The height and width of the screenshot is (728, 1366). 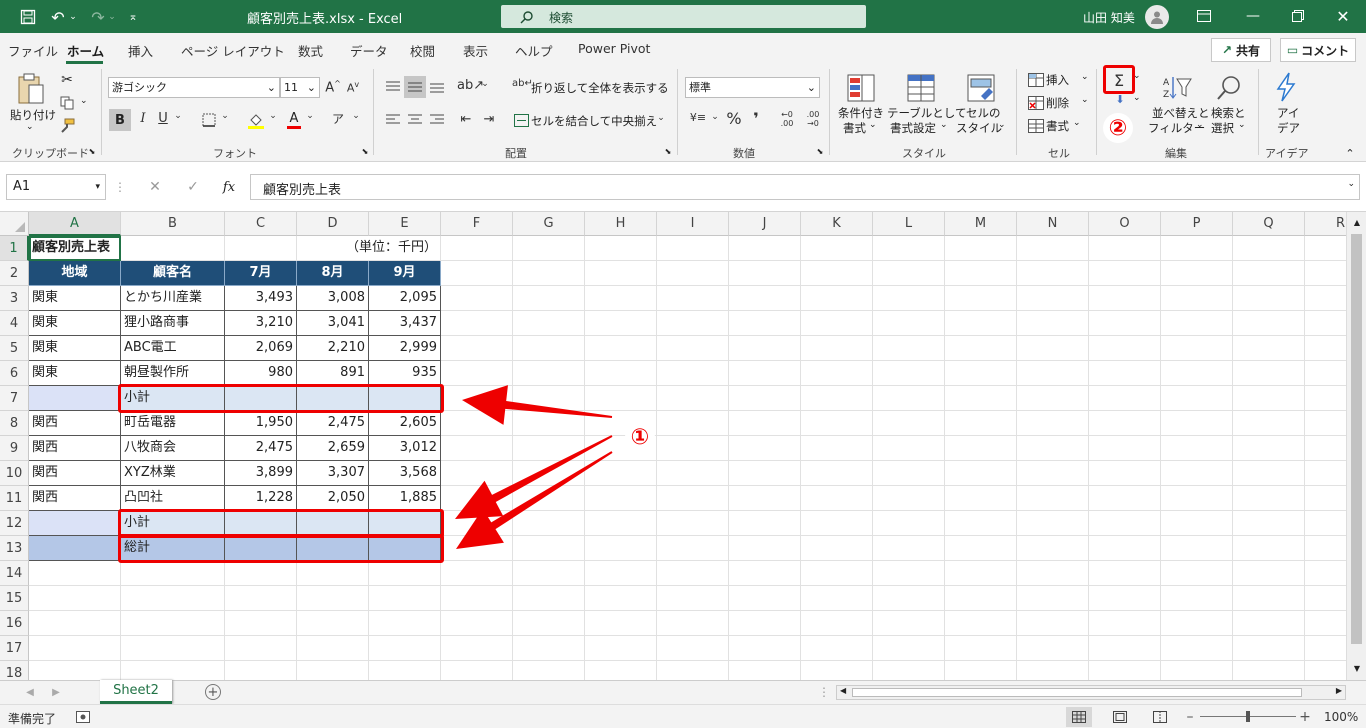 What do you see at coordinates (1341, 717) in the screenshot?
I see `zoom-level: 100%` at bounding box center [1341, 717].